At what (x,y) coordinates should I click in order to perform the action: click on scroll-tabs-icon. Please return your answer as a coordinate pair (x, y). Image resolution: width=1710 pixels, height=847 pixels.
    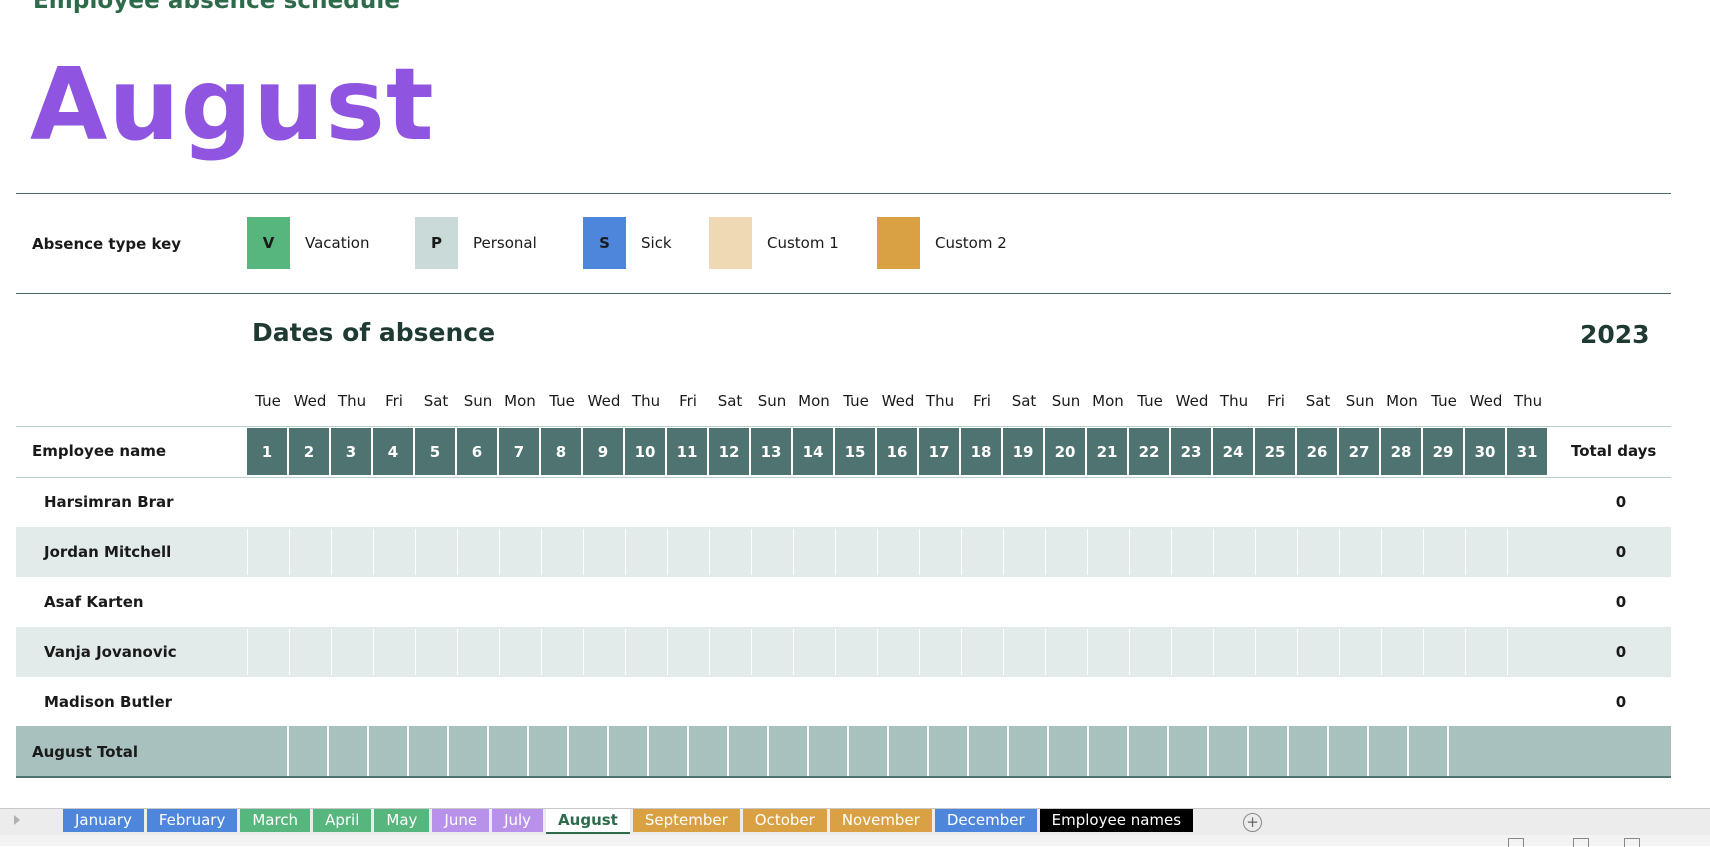
    Looking at the image, I should click on (17, 820).